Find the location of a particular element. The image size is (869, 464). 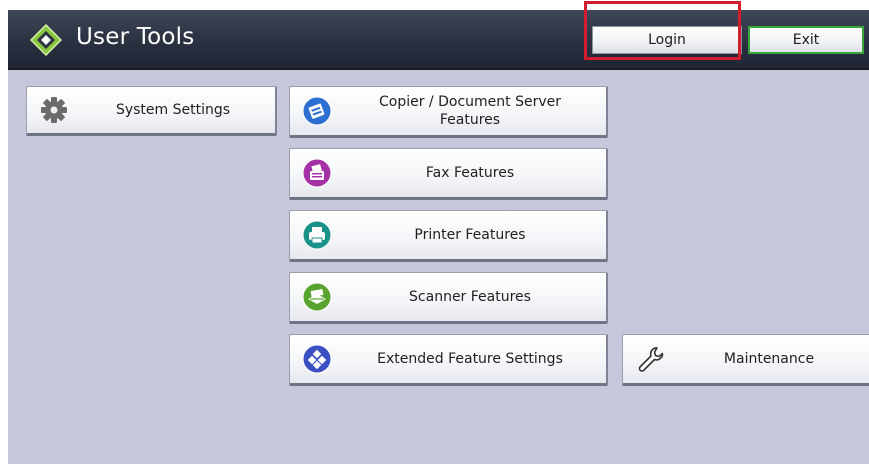

copier-label: Copier / Document Server Features is located at coordinates (470, 111).